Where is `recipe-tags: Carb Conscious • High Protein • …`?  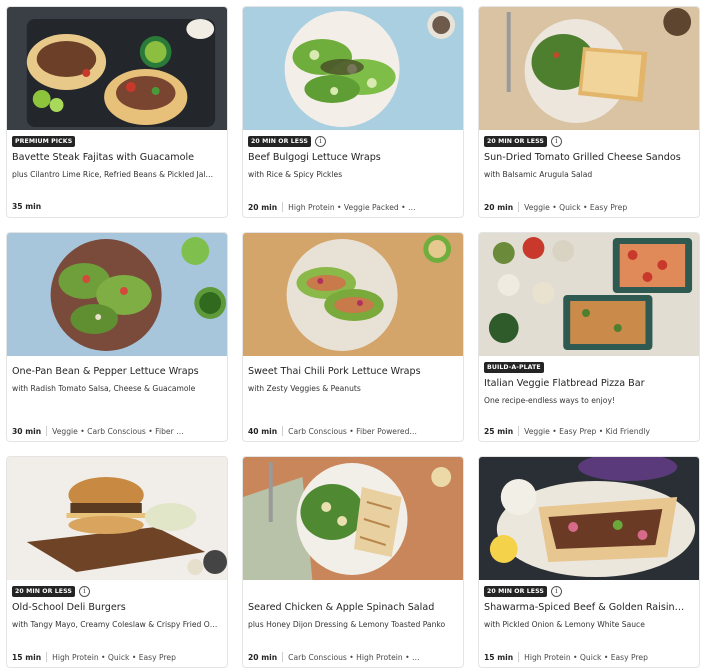
recipe-tags: Carb Conscious • High Protein • … is located at coordinates (354, 657).